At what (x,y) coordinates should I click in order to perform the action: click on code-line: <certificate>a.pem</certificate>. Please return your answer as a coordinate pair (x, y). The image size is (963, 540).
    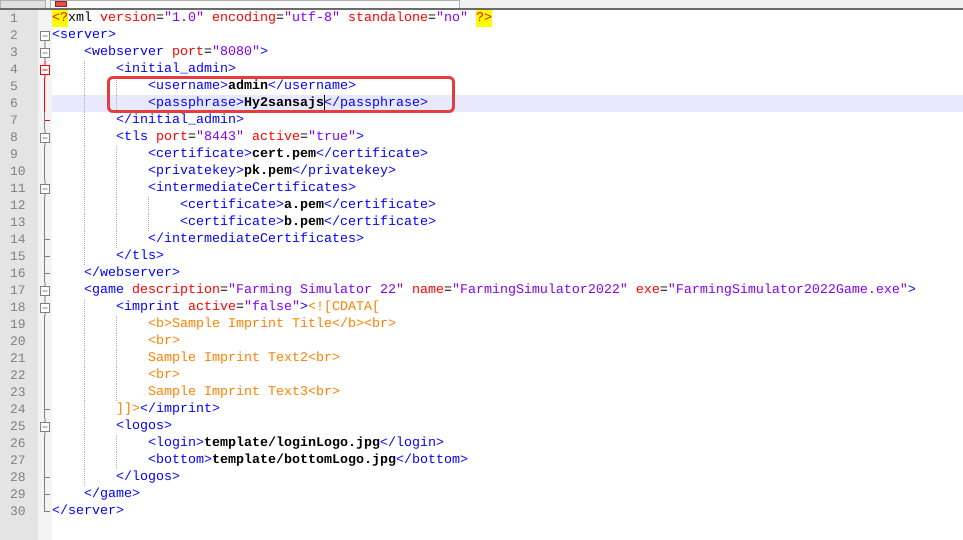
    Looking at the image, I should click on (244, 205).